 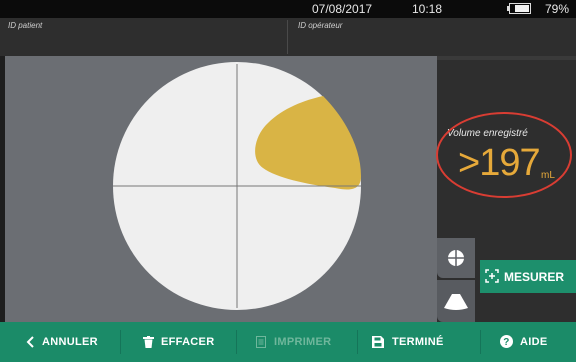 What do you see at coordinates (492, 276) in the screenshot?
I see `scan-target-icon` at bounding box center [492, 276].